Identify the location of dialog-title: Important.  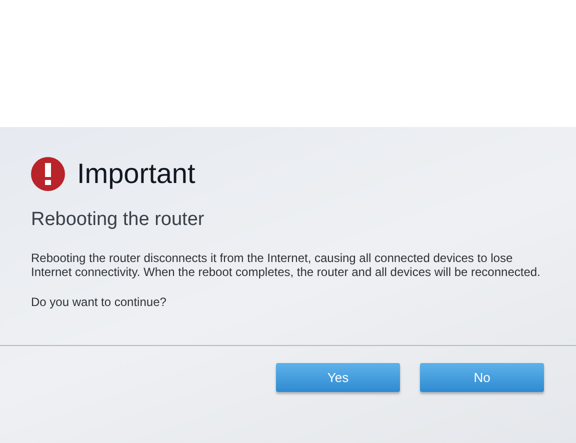
(136, 174).